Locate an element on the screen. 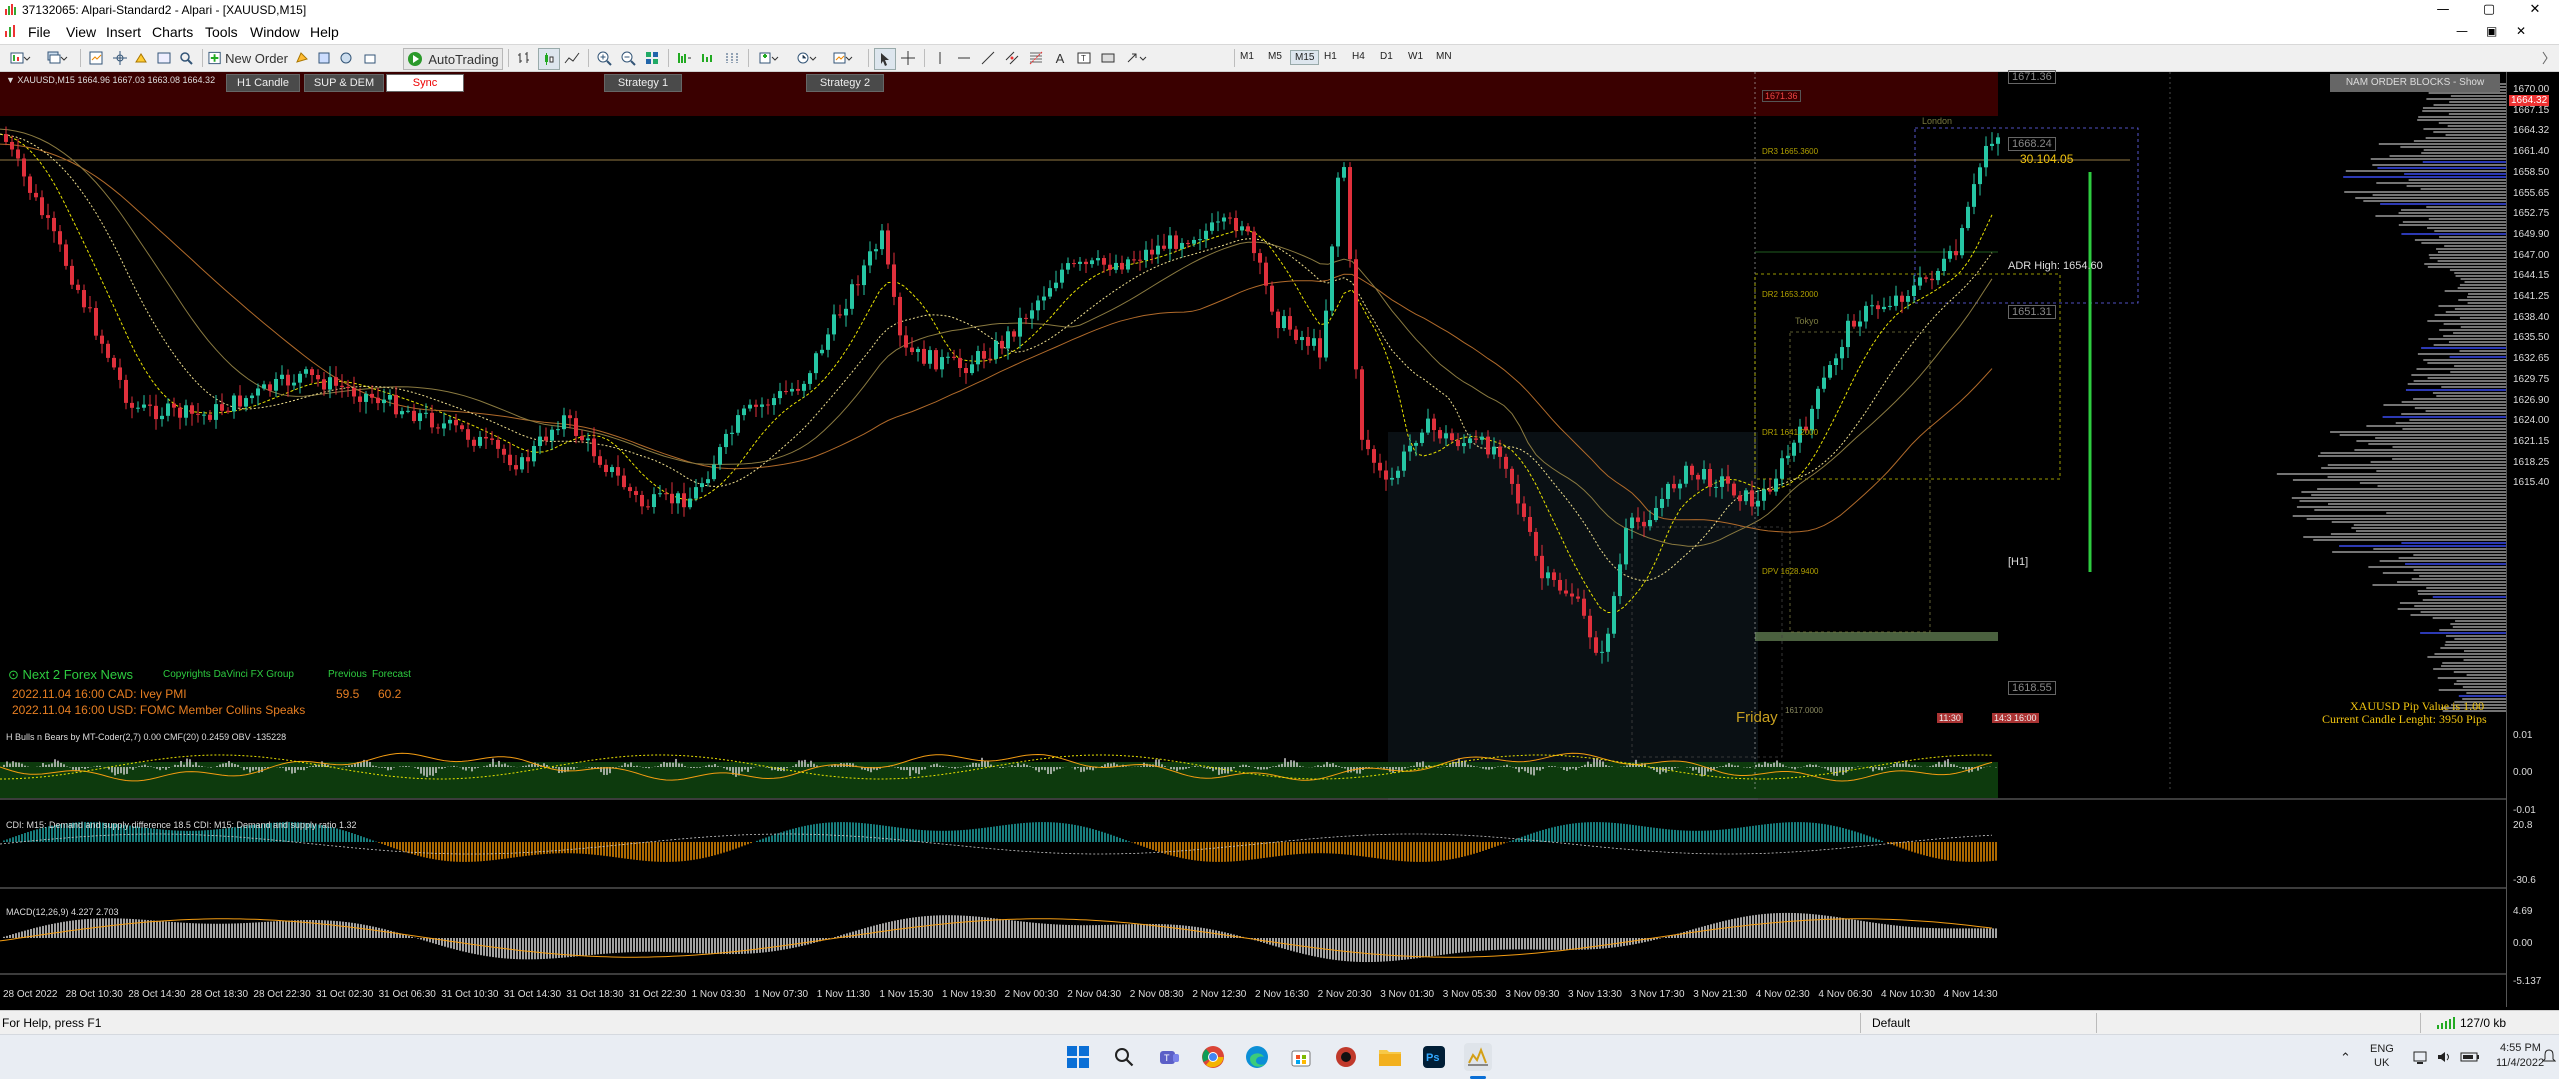 This screenshot has height=1079, width=2559. ind1-axis-label: 0.00 is located at coordinates (2523, 772).